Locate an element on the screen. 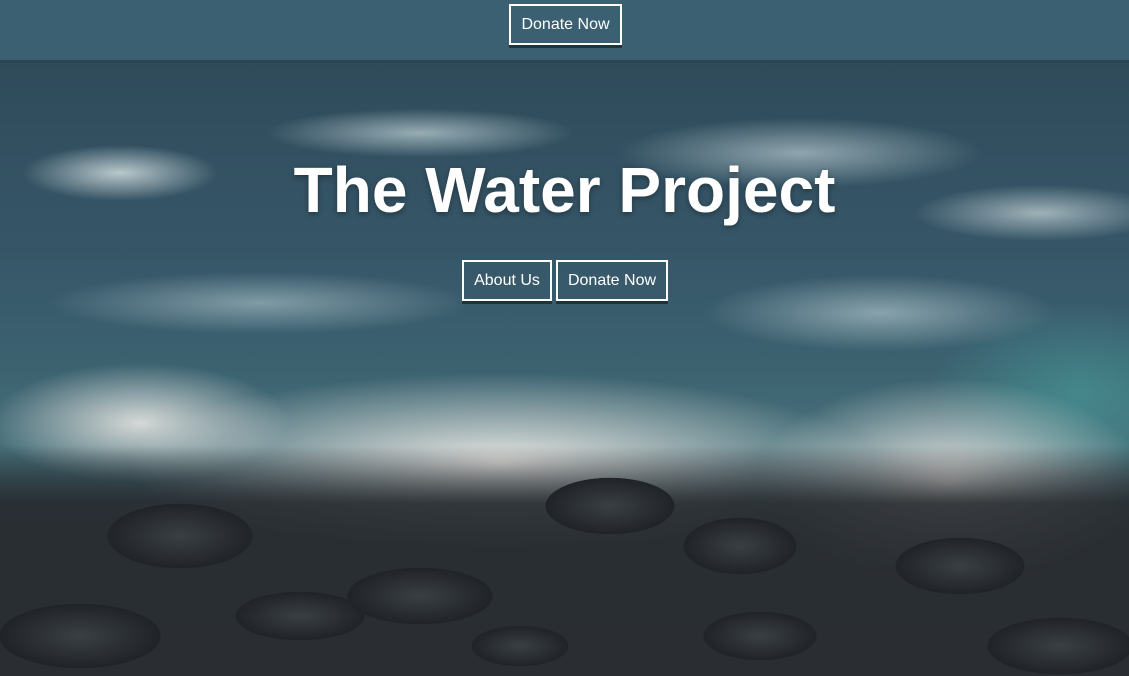  about-us-button: About Us is located at coordinates (507, 280).